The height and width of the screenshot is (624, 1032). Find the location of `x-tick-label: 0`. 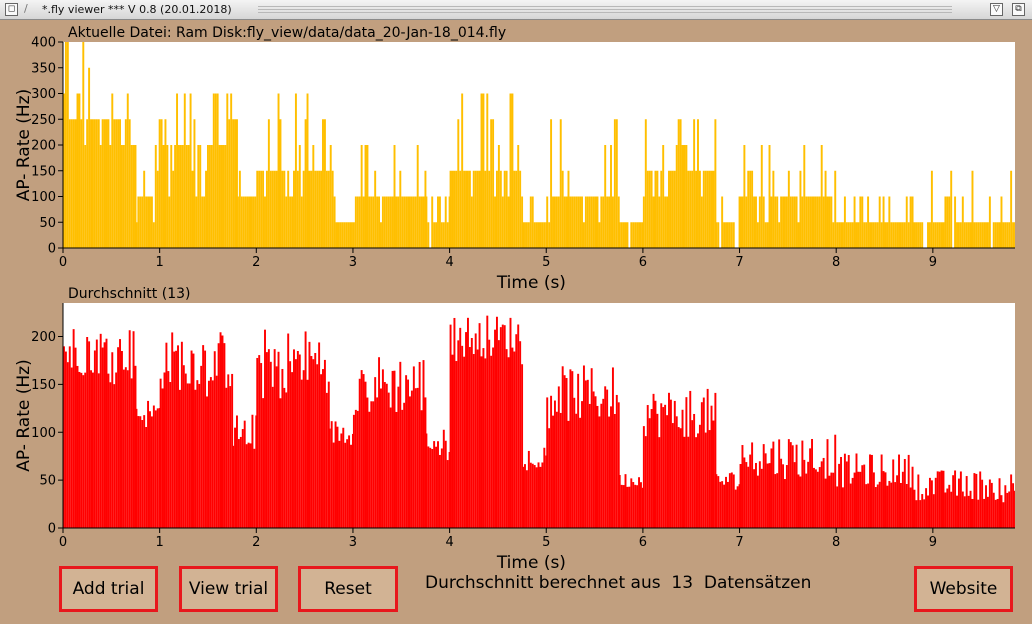

x-tick-label: 0 is located at coordinates (63, 542).